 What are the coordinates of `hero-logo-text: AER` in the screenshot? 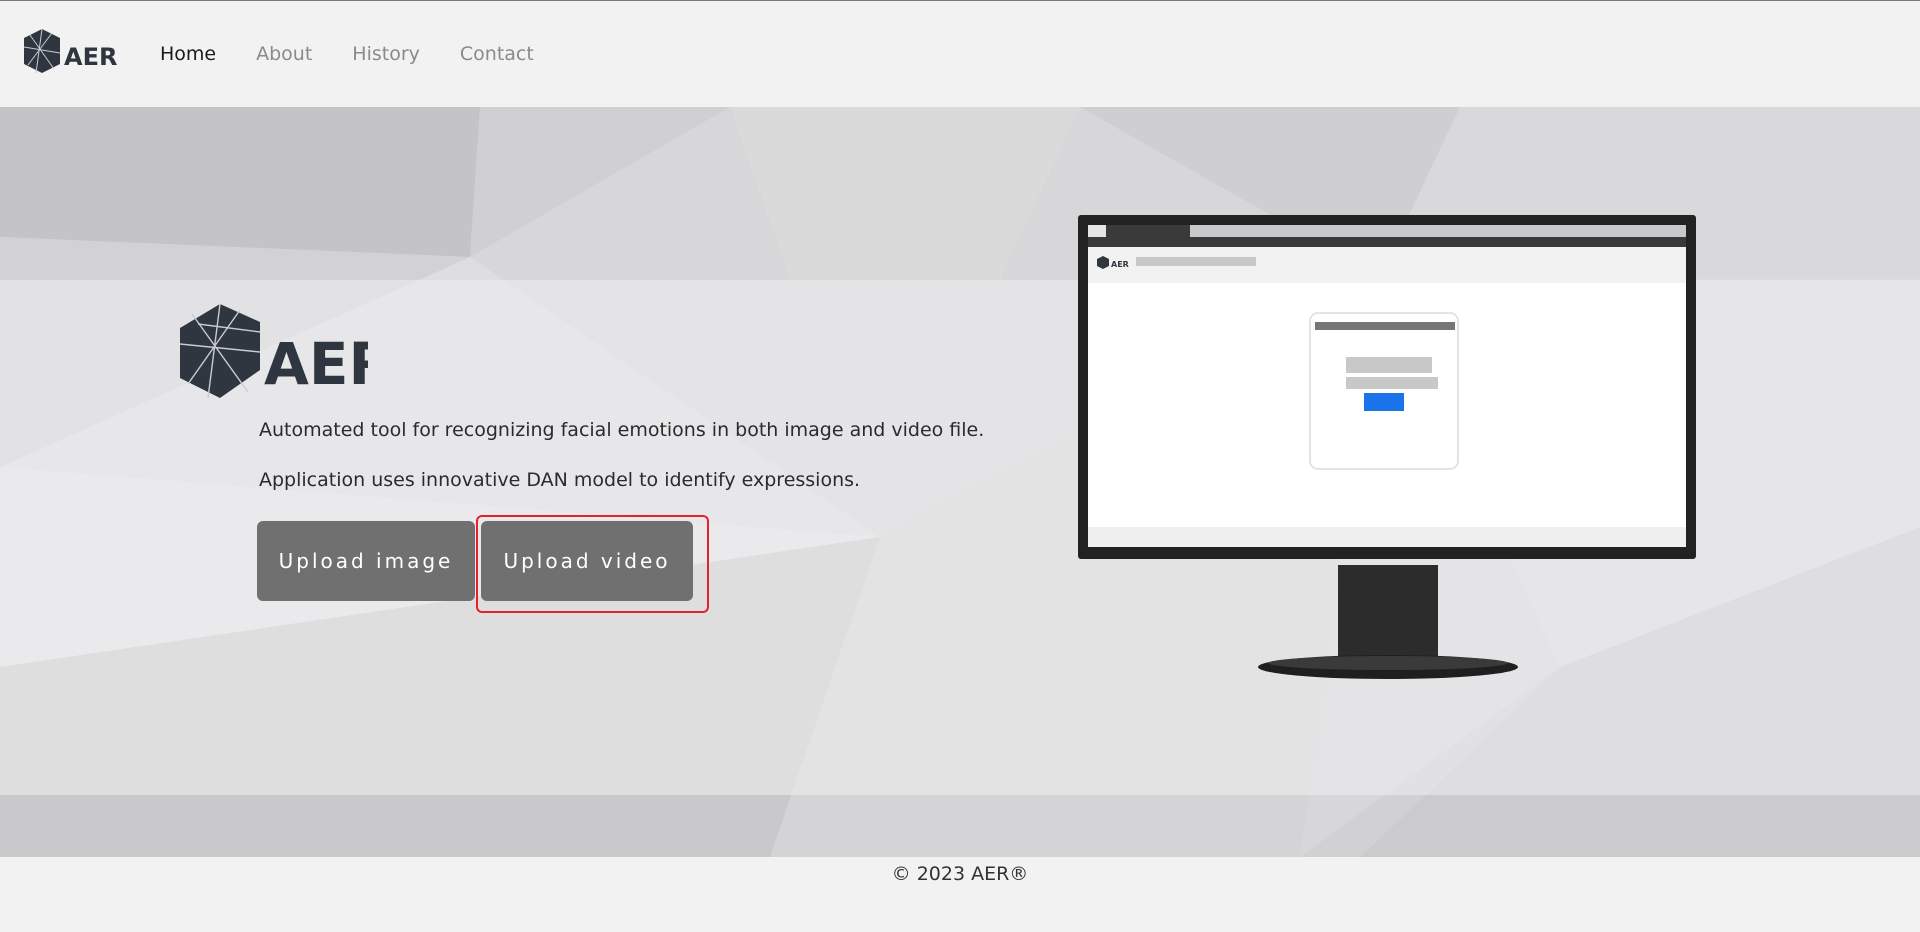 It's located at (316, 364).